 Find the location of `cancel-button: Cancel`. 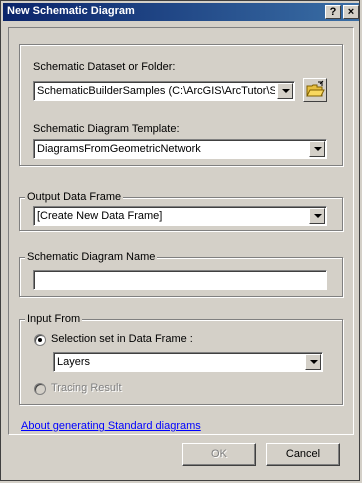

cancel-button: Cancel is located at coordinates (303, 454).